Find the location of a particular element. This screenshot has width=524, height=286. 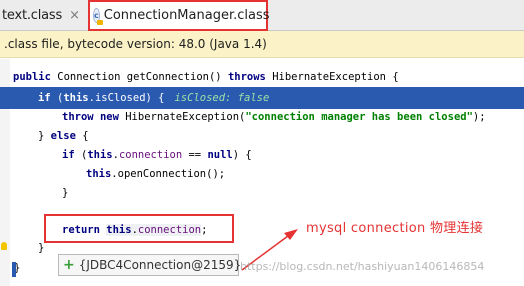

field-name: connection is located at coordinates (150, 155).